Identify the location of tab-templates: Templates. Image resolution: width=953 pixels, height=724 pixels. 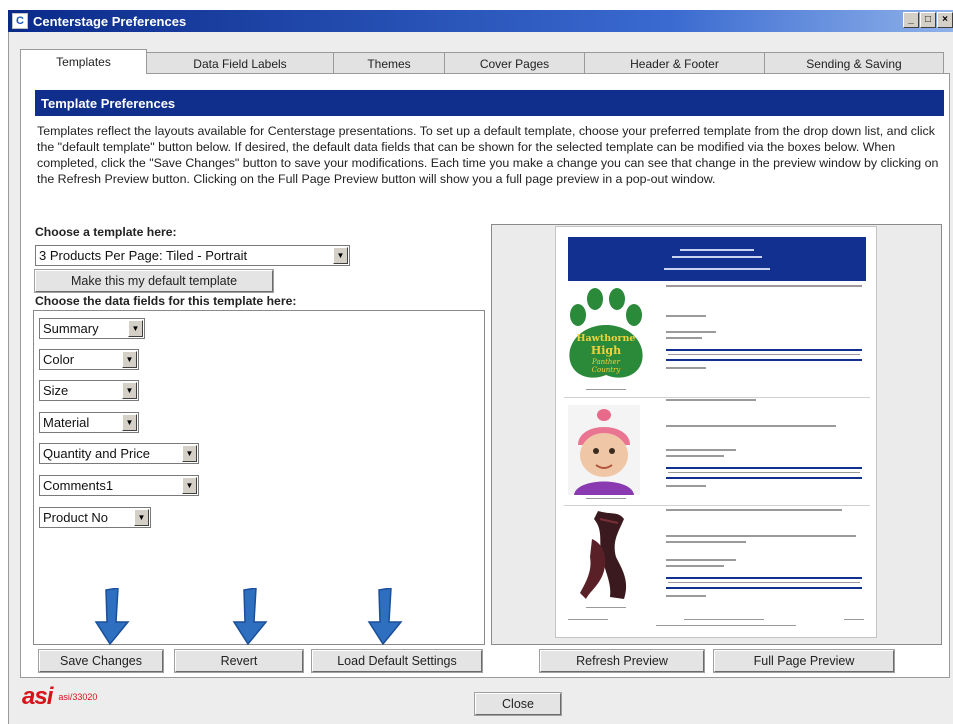
(83, 61).